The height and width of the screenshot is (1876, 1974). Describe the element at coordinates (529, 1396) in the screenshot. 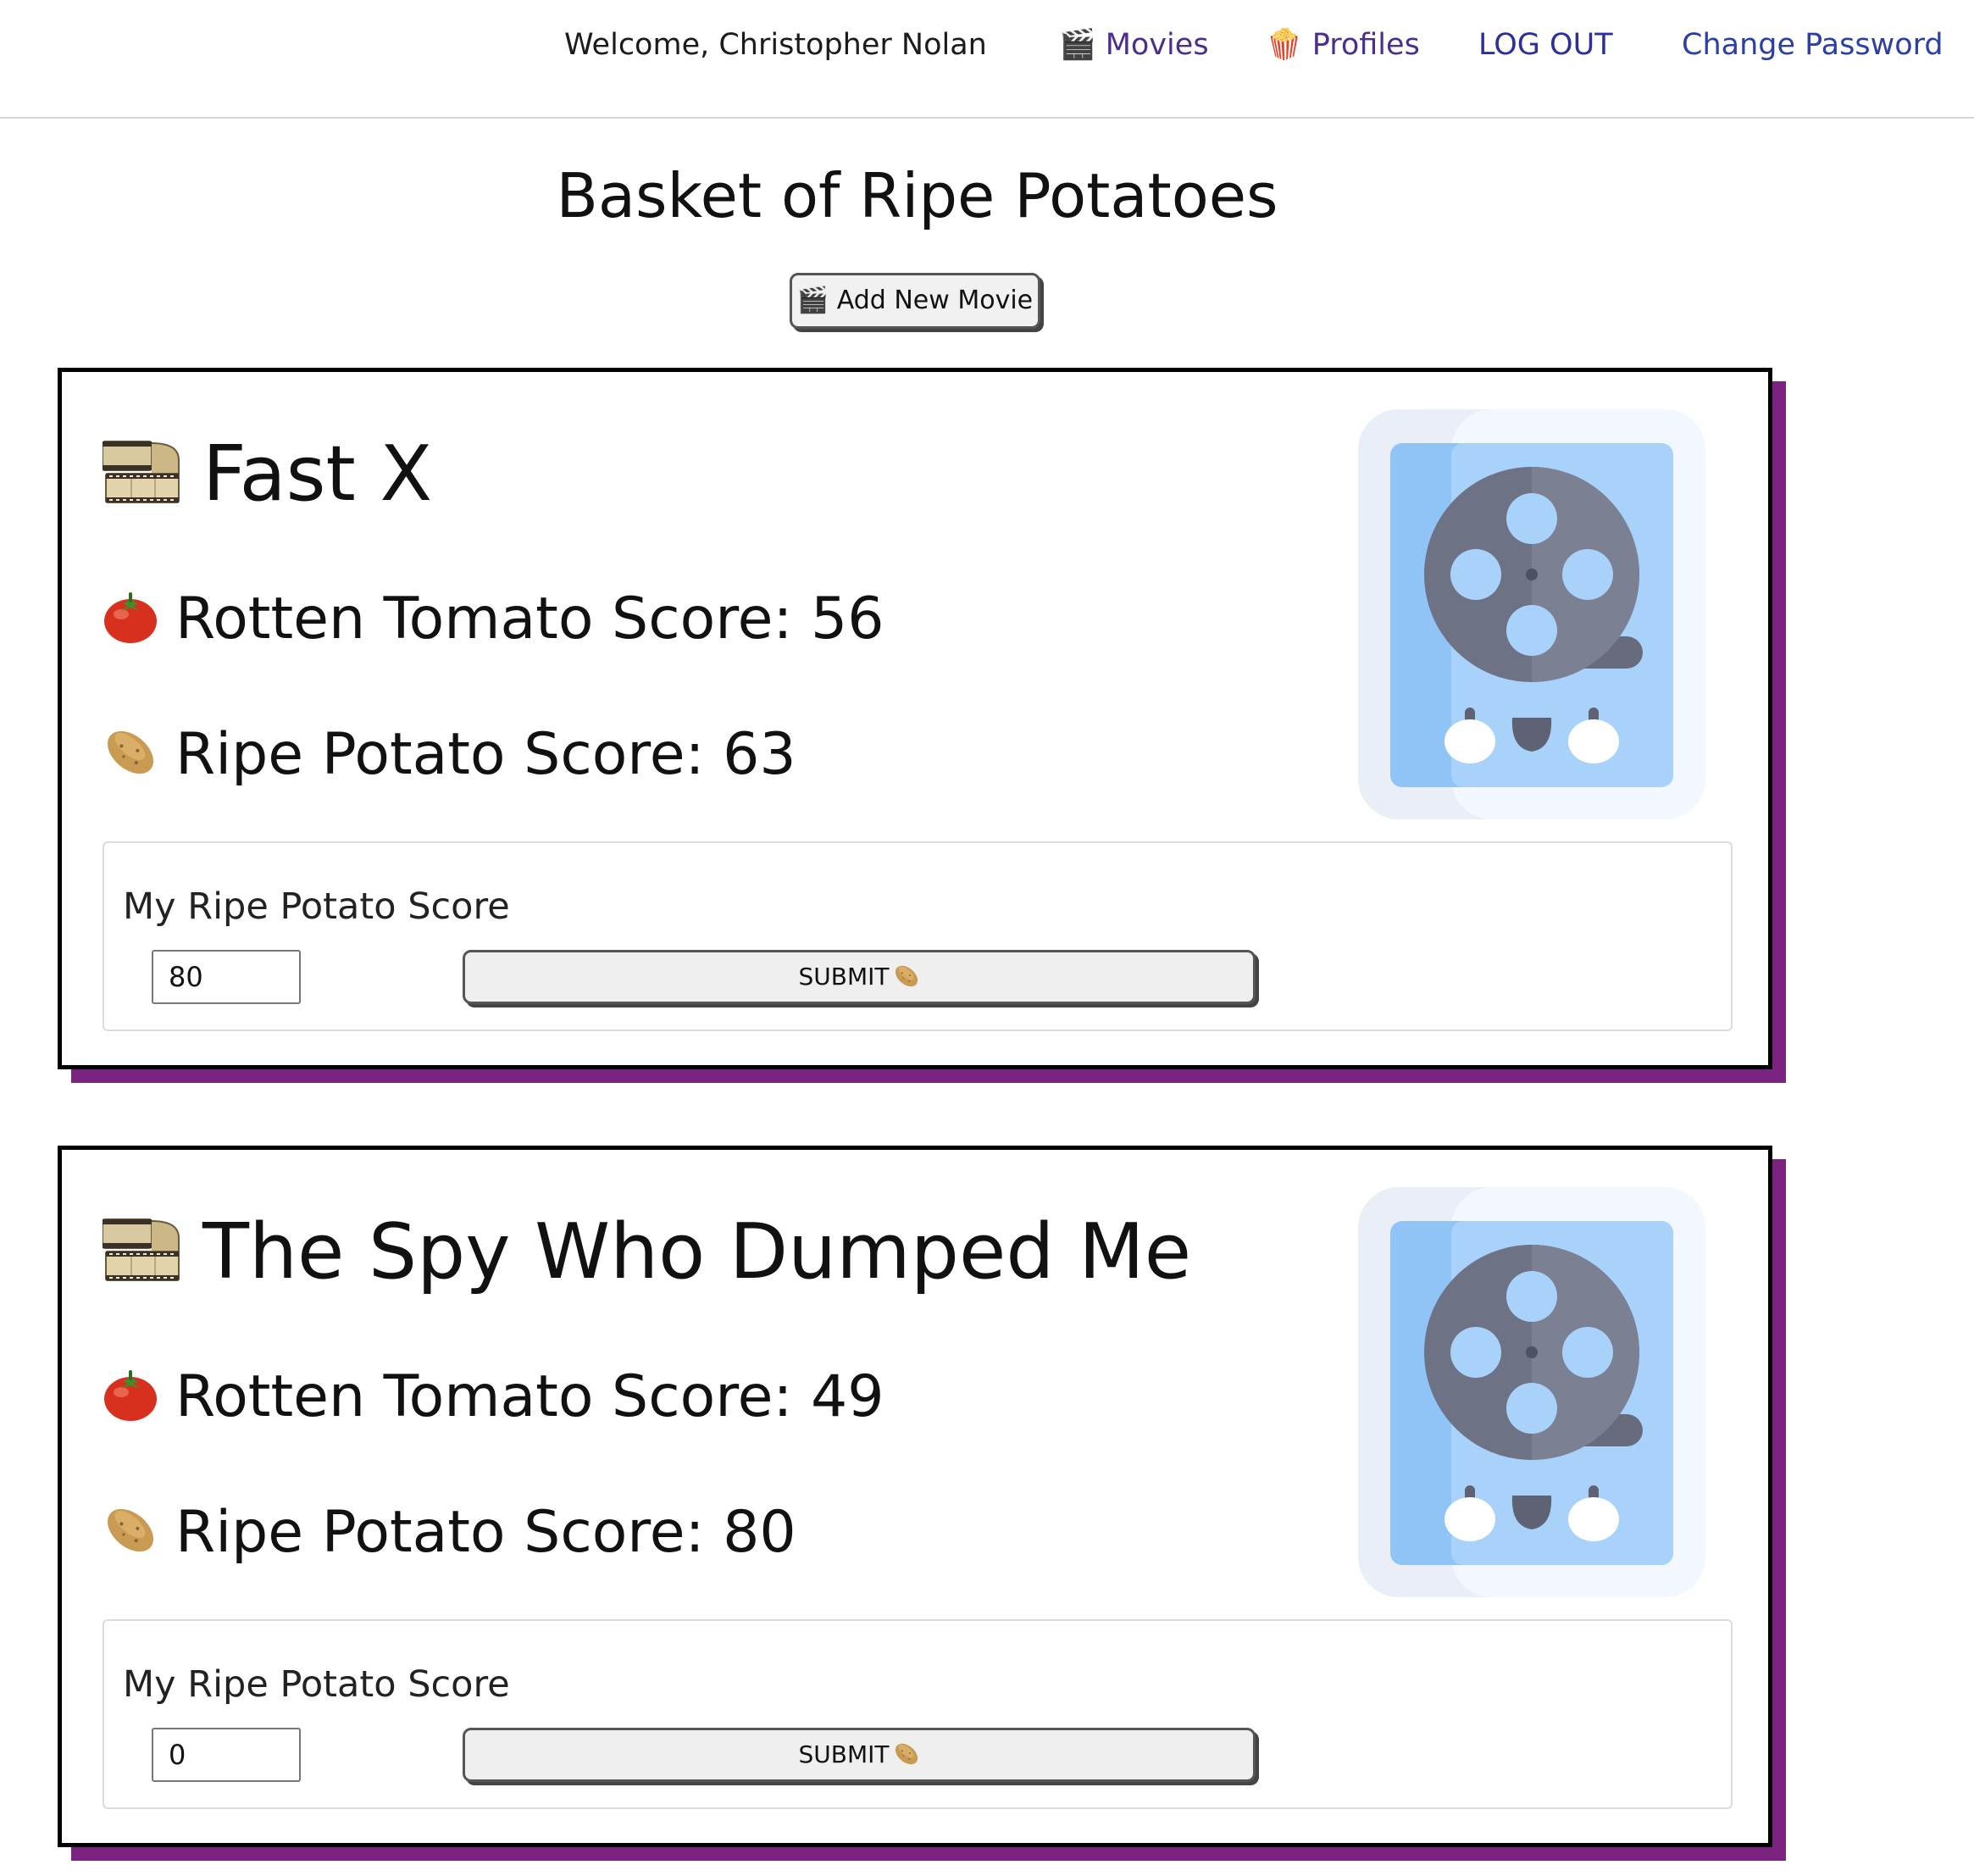

I see `rotten-tomato-score-text: Rotten Tomato Score: 49` at that location.